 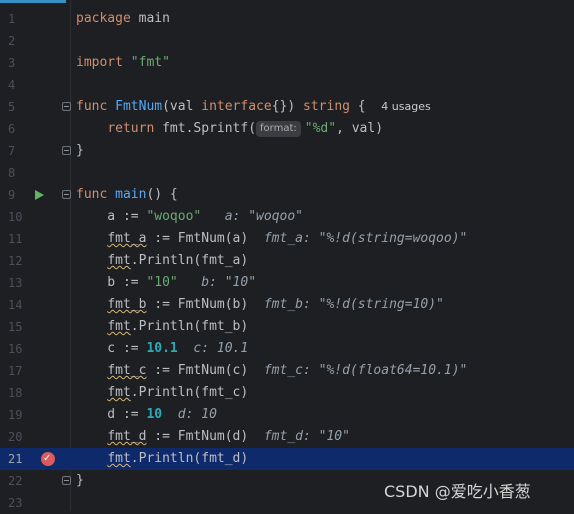 What do you see at coordinates (12, 151) in the screenshot?
I see `line-number: 7` at bounding box center [12, 151].